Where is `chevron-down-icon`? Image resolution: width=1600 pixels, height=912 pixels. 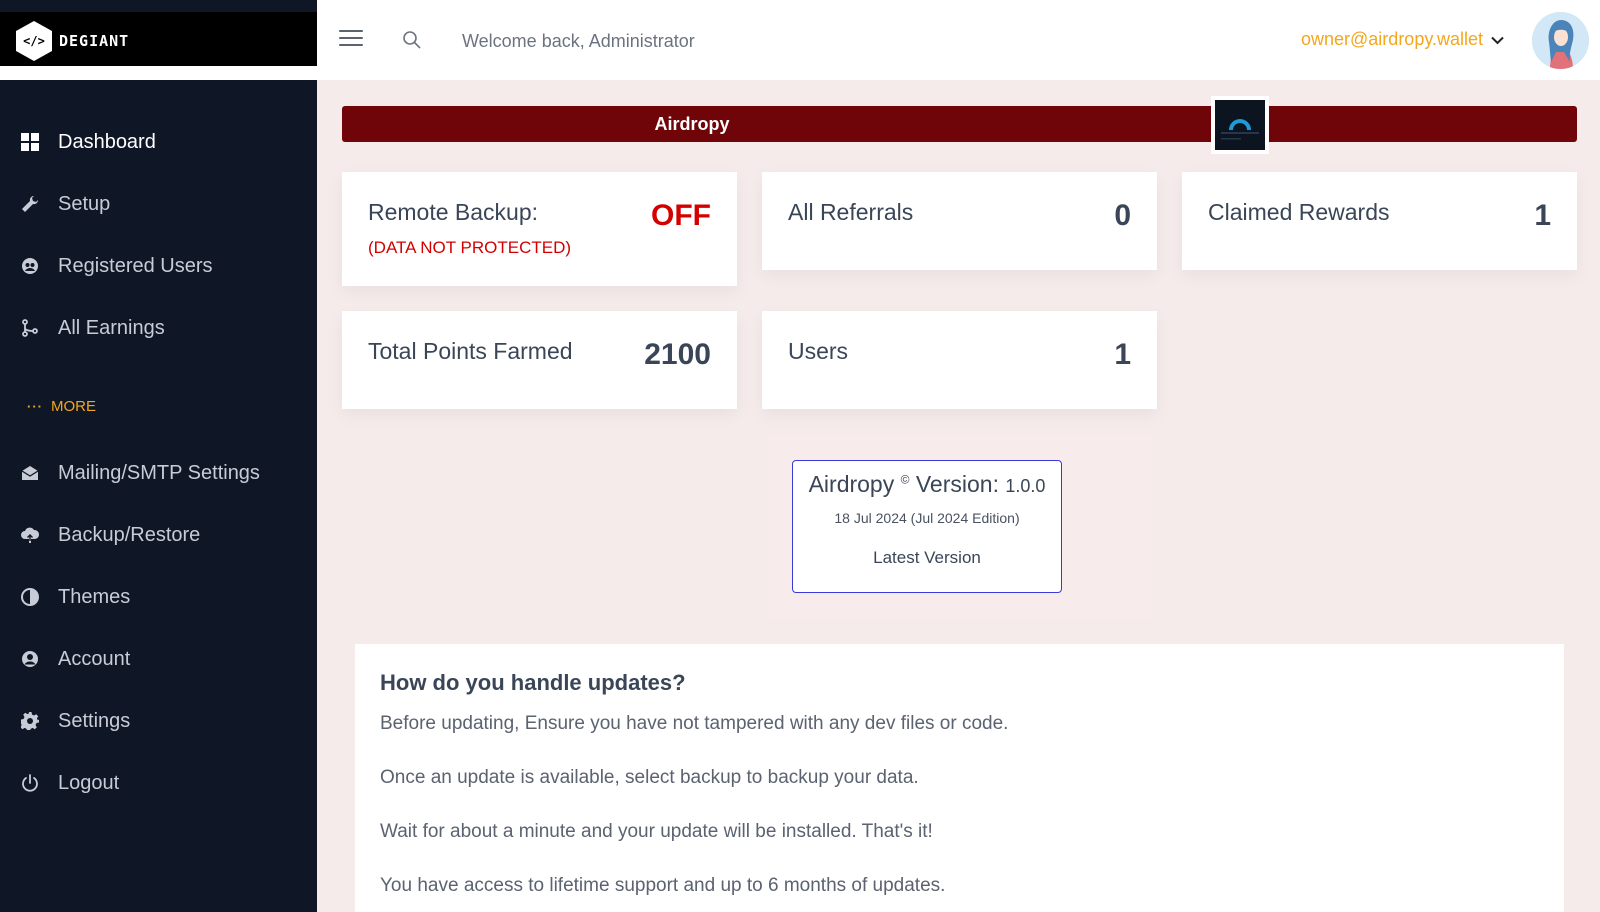
chevron-down-icon is located at coordinates (1497, 39).